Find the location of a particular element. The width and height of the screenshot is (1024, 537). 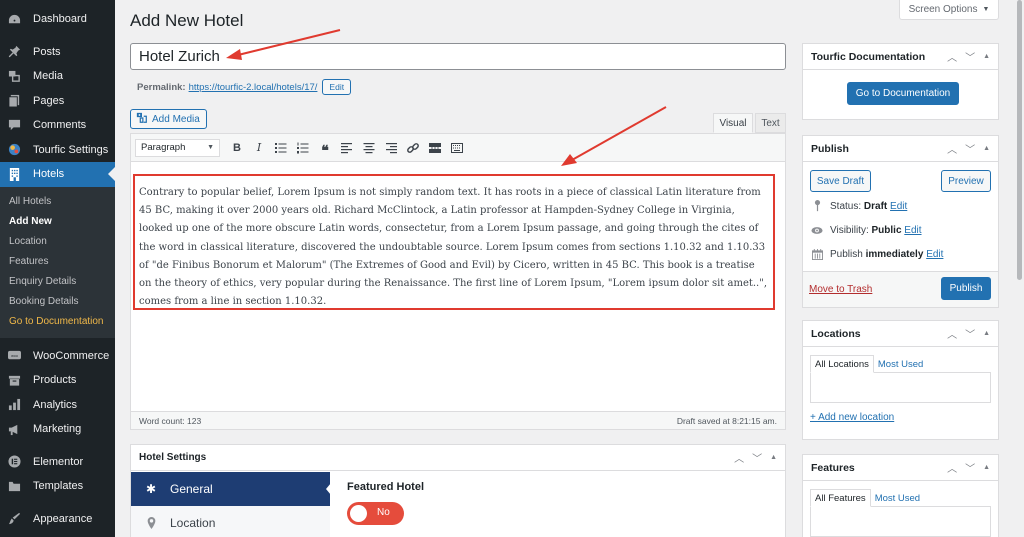

tab-general: ✱ General is located at coordinates (230, 489).